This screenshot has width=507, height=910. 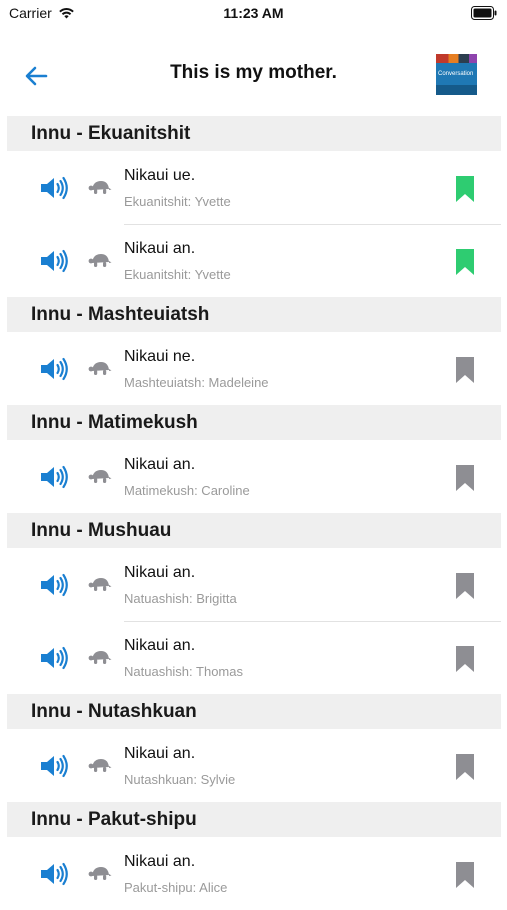 I want to click on phrase-row: Nikaui an. Natuashish: Thomas, so click(x=254, y=657).